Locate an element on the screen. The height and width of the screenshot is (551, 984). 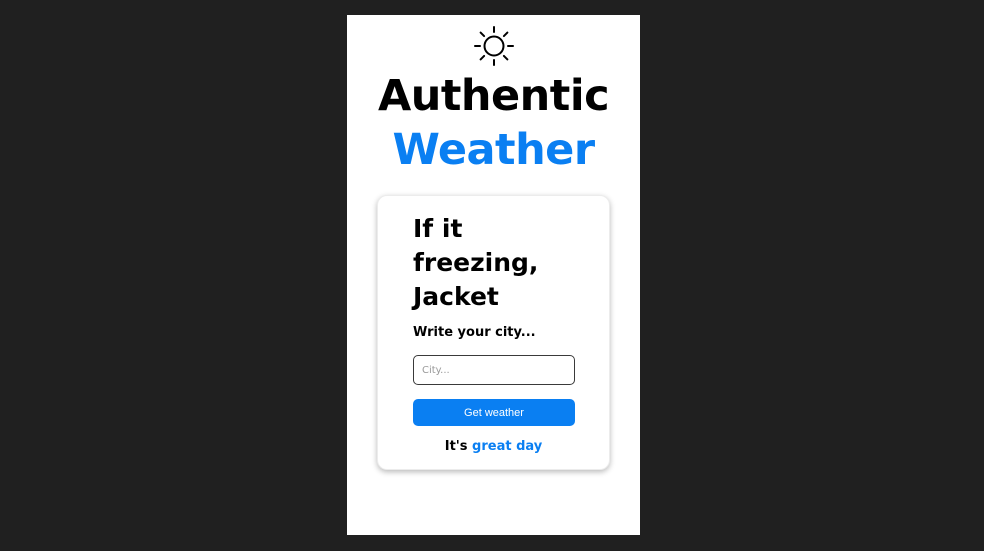
card-heading-line: If it is located at coordinates (438, 228).